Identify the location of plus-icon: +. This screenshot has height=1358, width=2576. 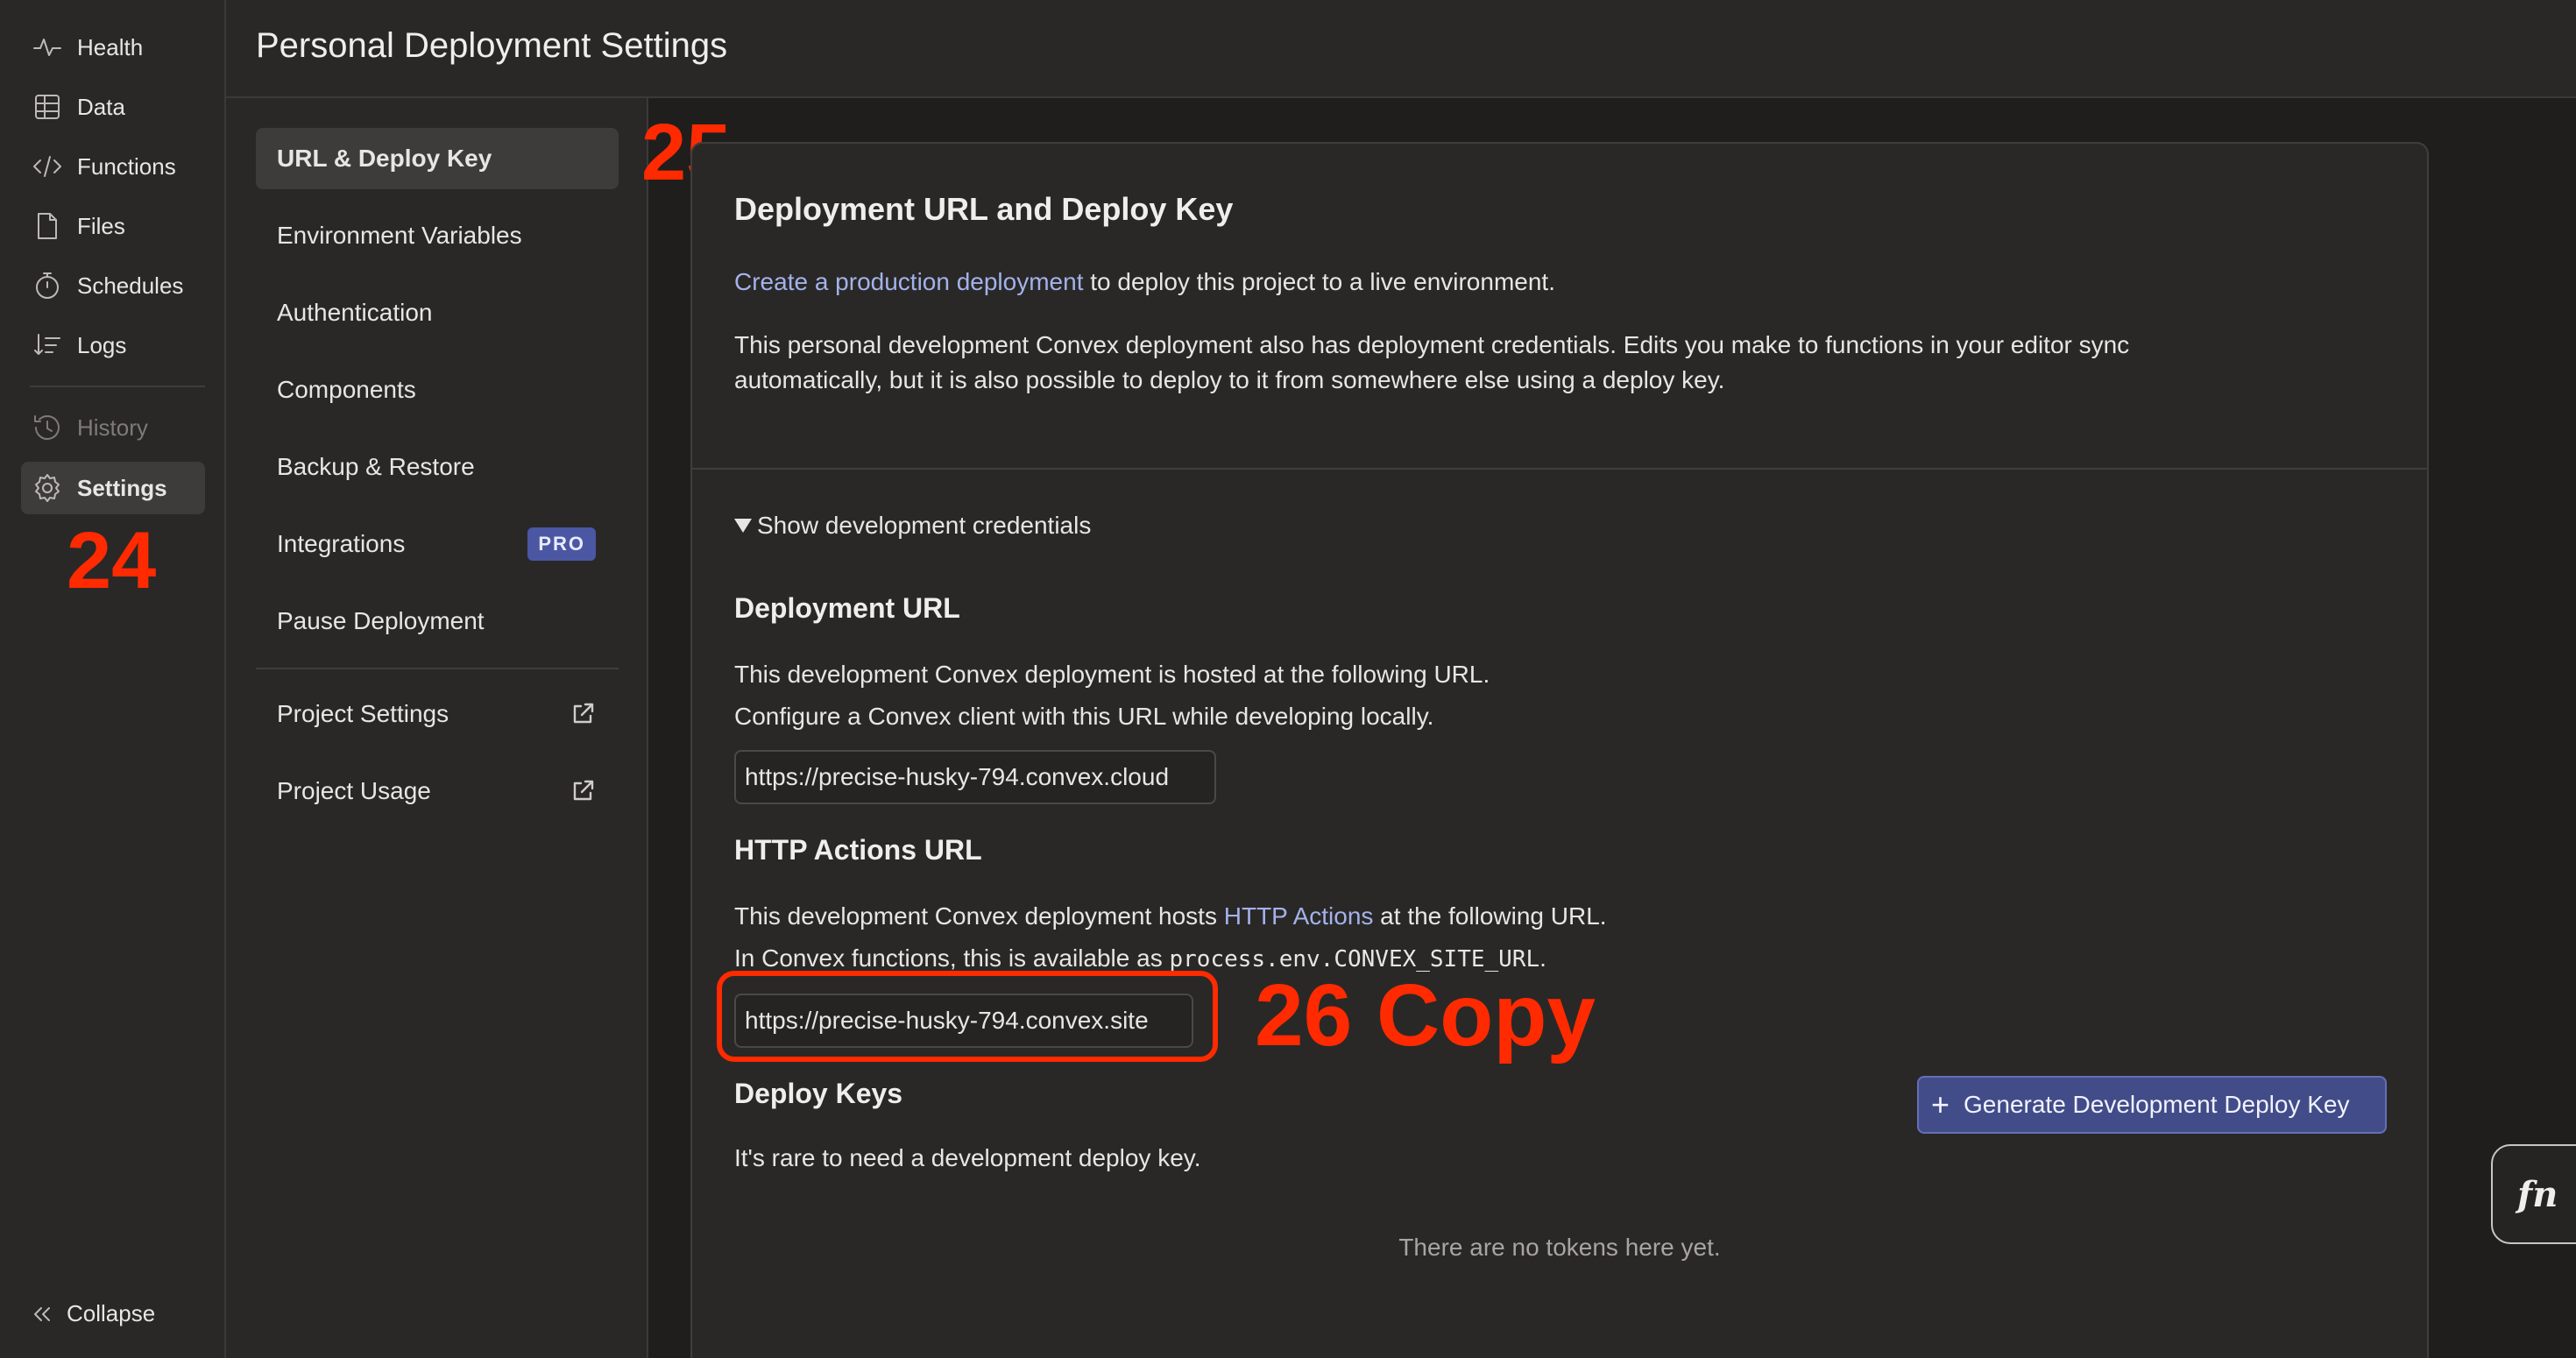
(1940, 1104).